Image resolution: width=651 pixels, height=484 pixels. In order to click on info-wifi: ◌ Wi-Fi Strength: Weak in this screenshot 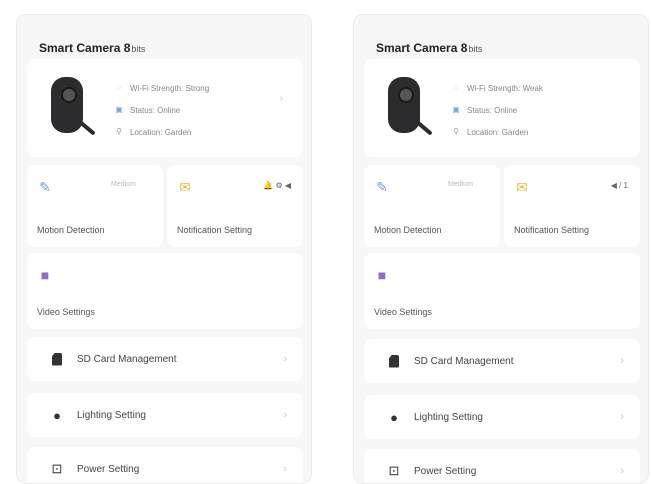, I will do `click(497, 88)`.